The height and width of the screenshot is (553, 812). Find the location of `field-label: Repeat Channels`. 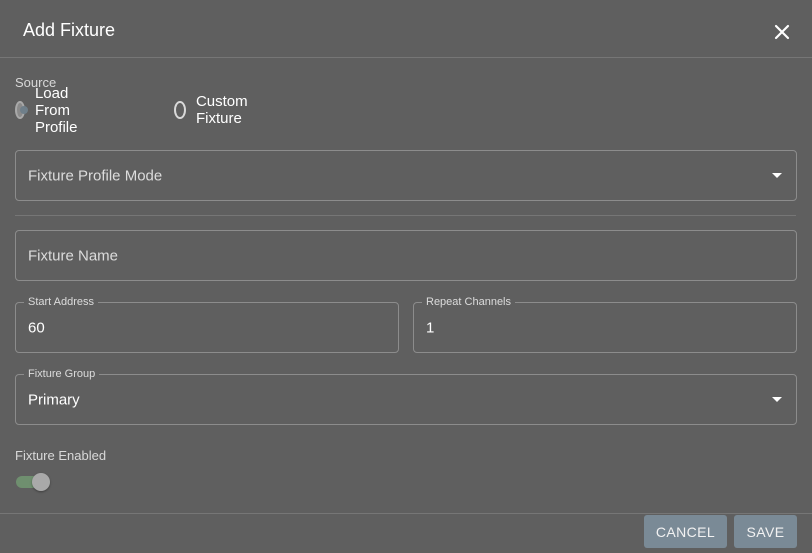

field-label: Repeat Channels is located at coordinates (469, 302).